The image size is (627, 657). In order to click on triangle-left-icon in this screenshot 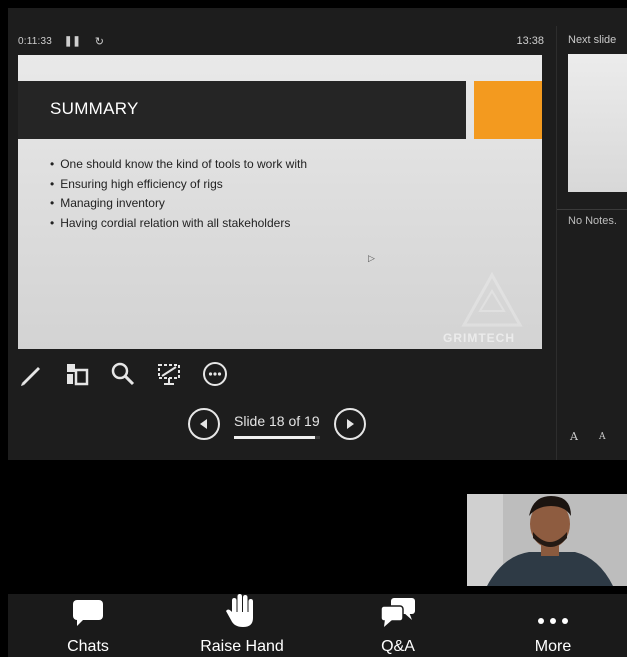, I will do `click(203, 424)`.